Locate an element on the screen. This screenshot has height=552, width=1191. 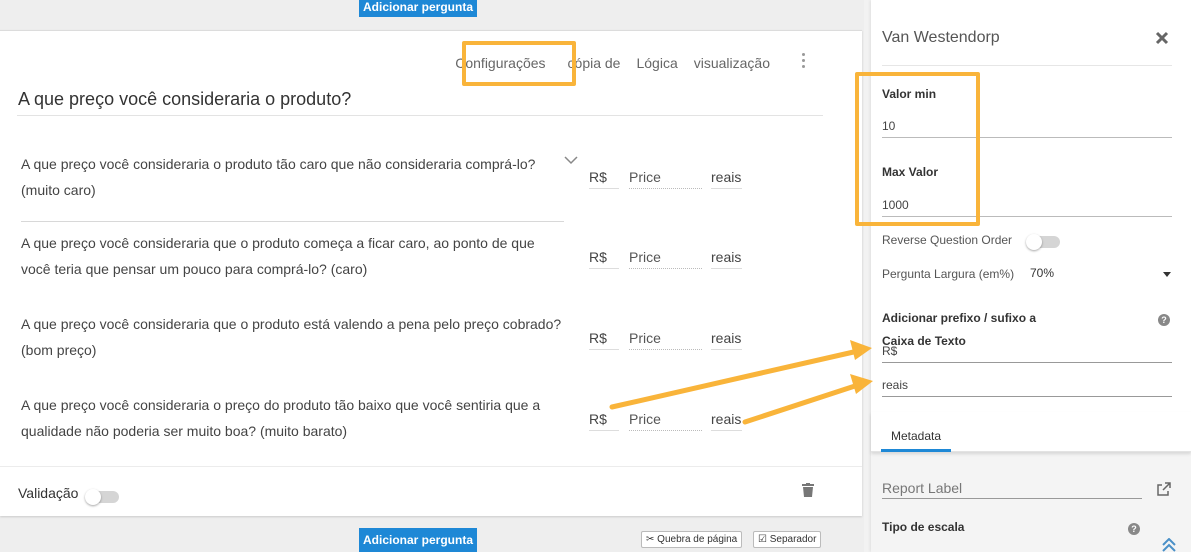
metadata-section: Metadata Report Label Tipo de escala ? is located at coordinates (1031, 482).